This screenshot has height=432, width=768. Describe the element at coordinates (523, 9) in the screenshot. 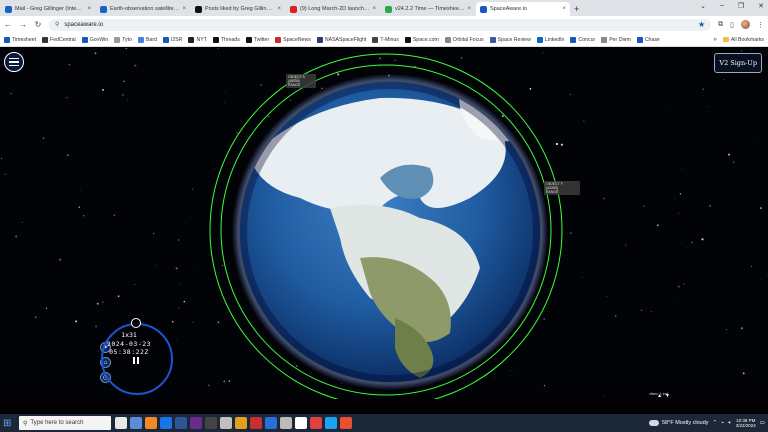

I see `browser-tab: SpaceAware.io ×` at that location.